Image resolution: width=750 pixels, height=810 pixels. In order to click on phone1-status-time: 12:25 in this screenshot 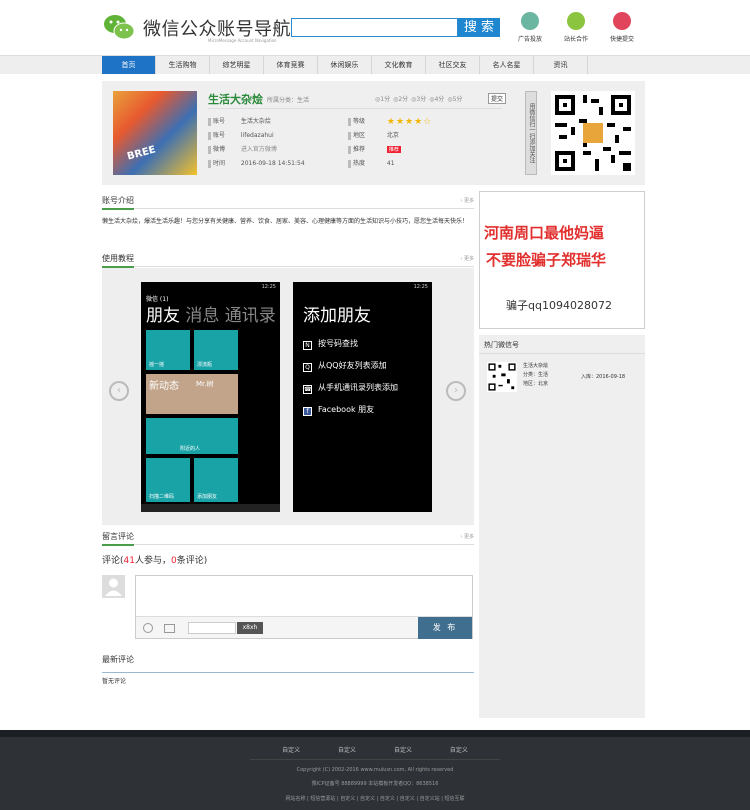, I will do `click(268, 287)`.